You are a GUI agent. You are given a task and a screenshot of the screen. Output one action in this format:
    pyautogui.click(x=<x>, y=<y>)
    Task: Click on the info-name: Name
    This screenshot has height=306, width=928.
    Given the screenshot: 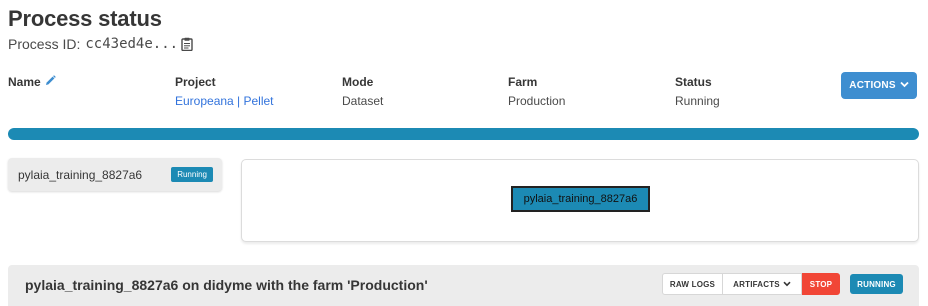 What is the action you would take?
    pyautogui.click(x=32, y=82)
    